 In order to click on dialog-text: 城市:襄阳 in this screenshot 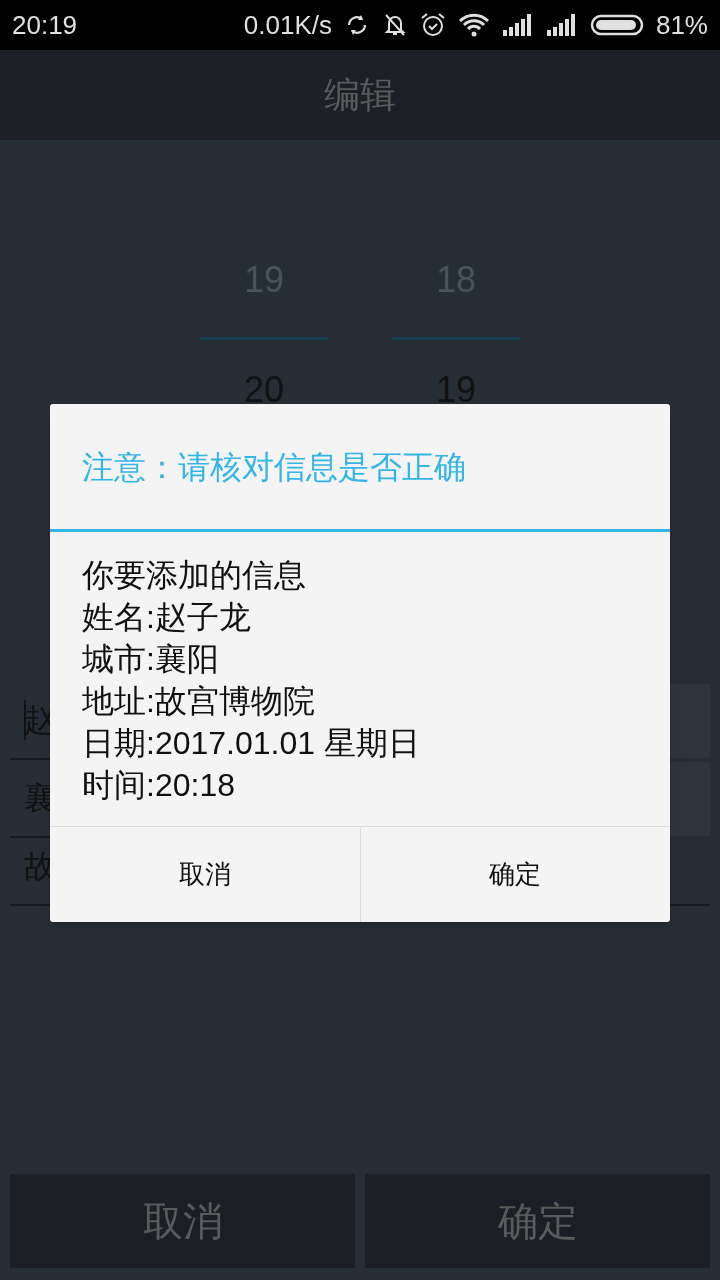, I will do `click(151, 659)`.